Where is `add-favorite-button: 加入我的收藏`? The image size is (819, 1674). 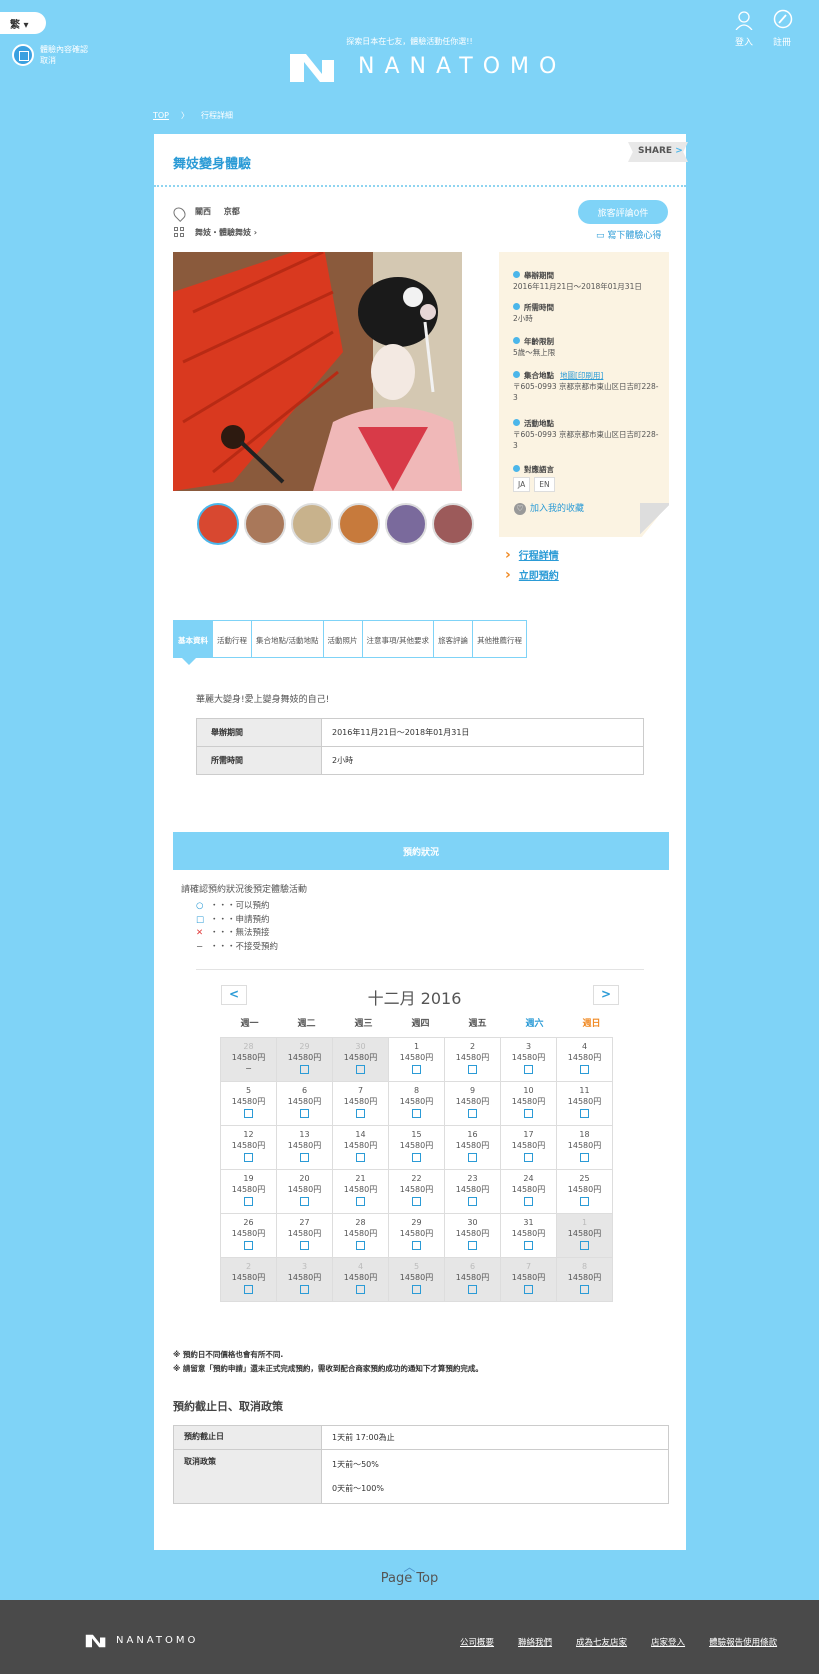
add-favorite-button: 加入我的收藏 is located at coordinates (549, 508).